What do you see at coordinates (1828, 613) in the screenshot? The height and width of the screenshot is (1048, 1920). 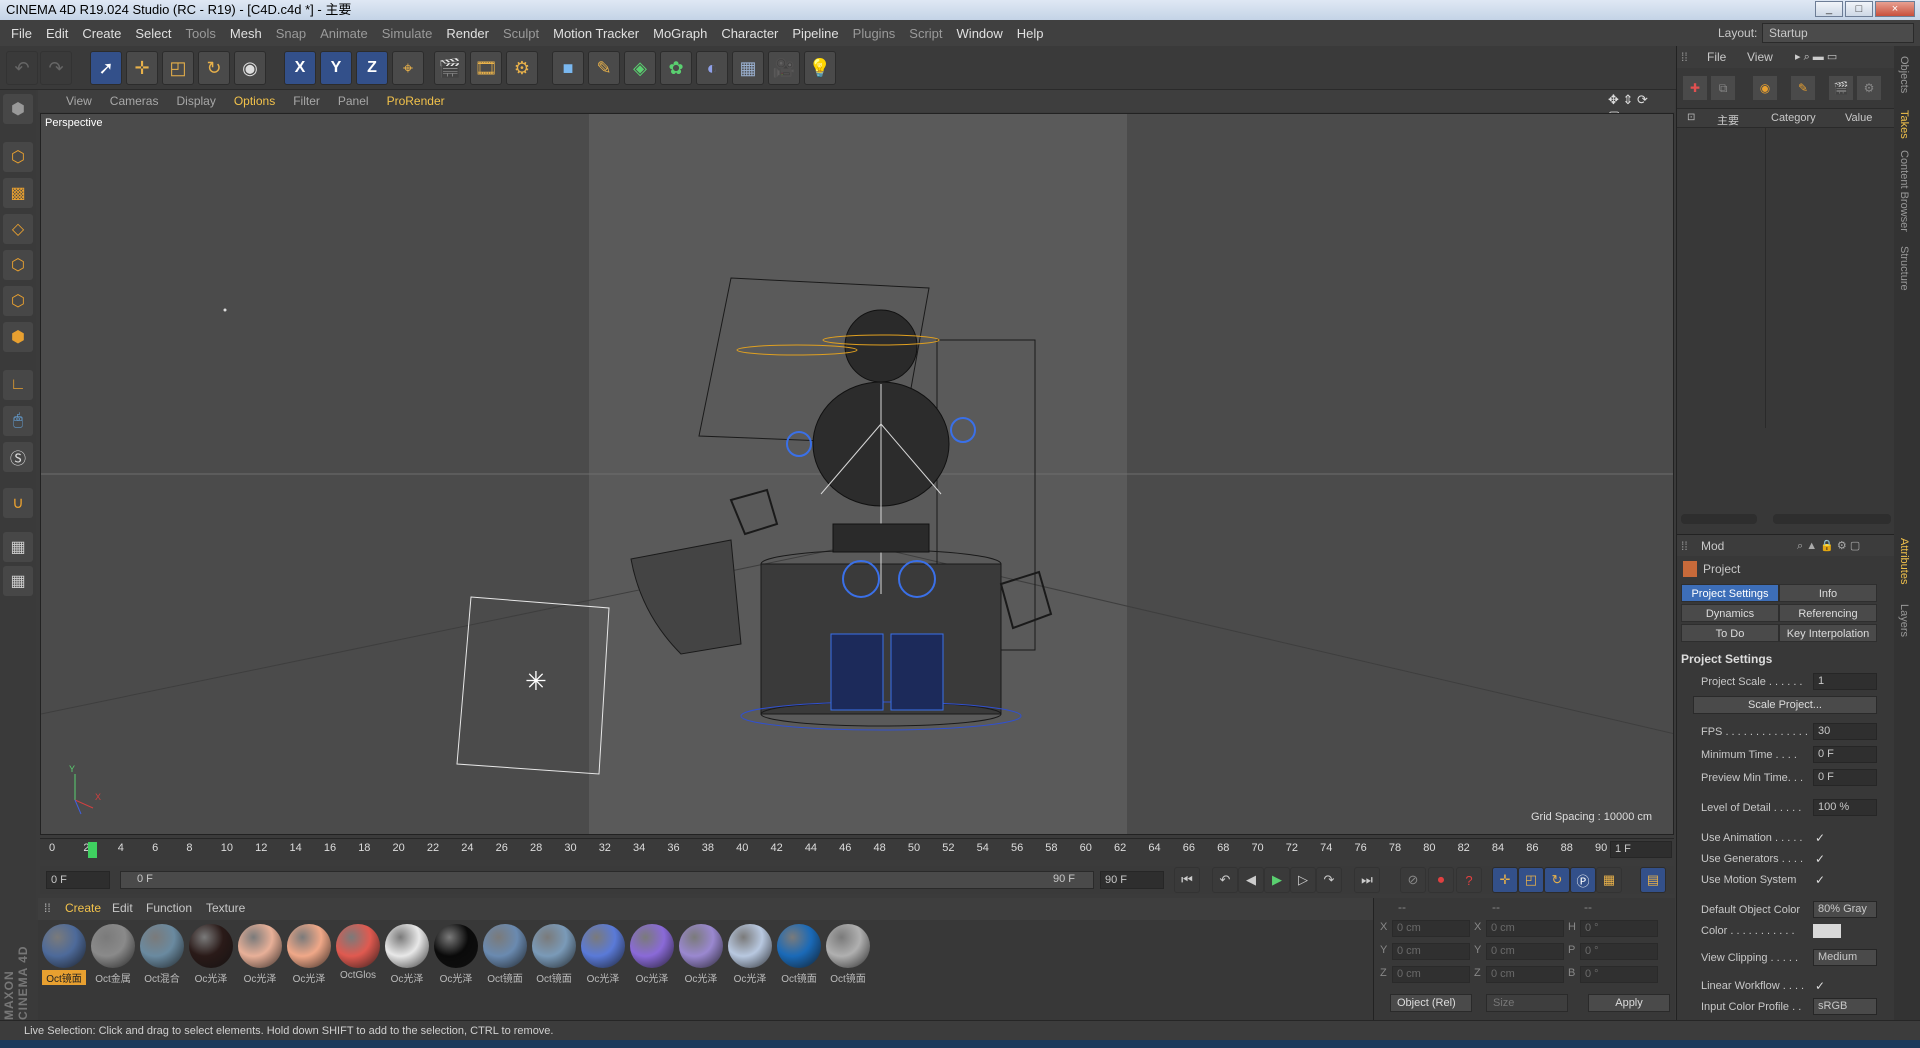 I see `tab-referencing: Referencing` at bounding box center [1828, 613].